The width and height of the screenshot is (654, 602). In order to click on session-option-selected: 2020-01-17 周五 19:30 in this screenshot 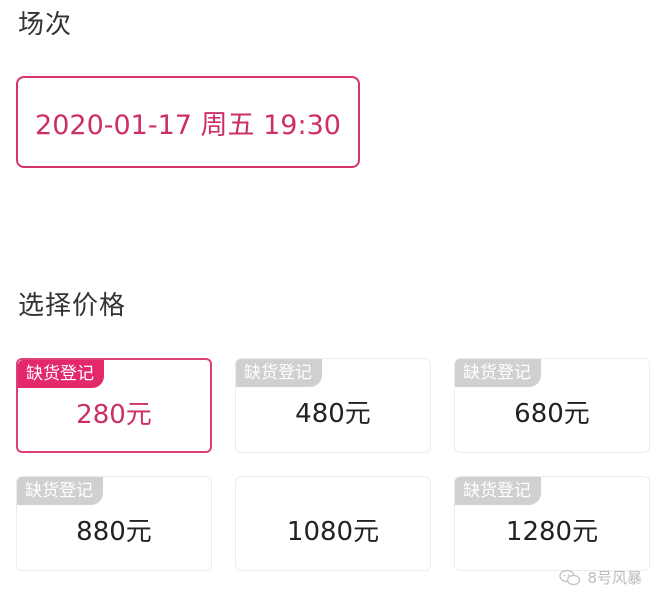, I will do `click(188, 122)`.